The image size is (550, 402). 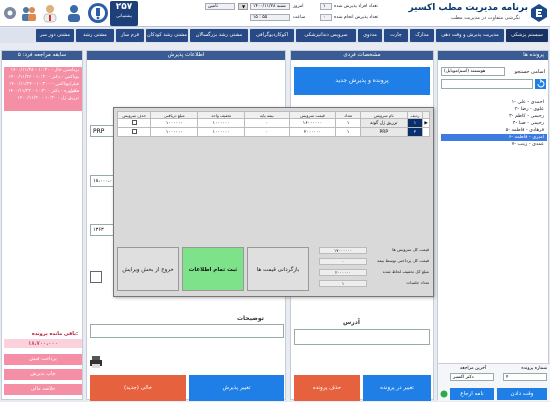 What do you see at coordinates (43, 91) in the screenshot?
I see `history-item: ۱۴۰۰/۱۱/۲۲ - ۱۰:۳۰ - مشاوره - دکتر` at bounding box center [43, 91].